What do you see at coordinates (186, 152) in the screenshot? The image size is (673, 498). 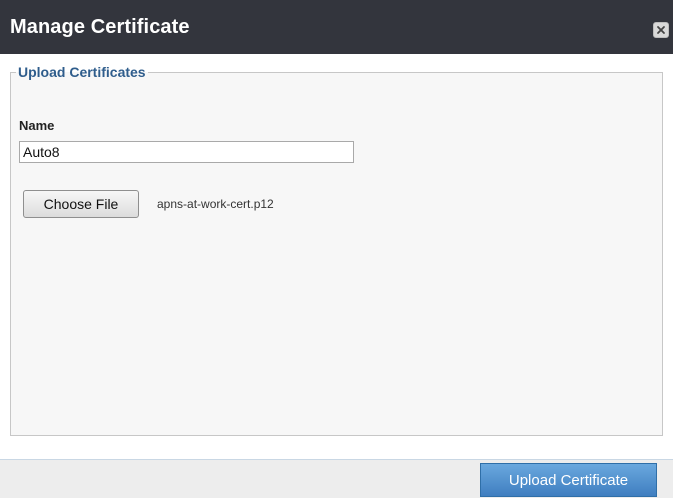 I see `name-input` at bounding box center [186, 152].